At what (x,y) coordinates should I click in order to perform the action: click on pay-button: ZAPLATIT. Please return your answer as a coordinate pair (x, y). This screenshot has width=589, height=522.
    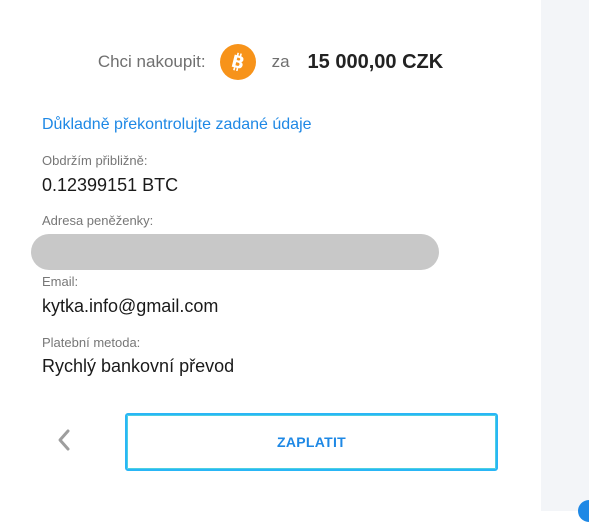
    Looking at the image, I should click on (311, 442).